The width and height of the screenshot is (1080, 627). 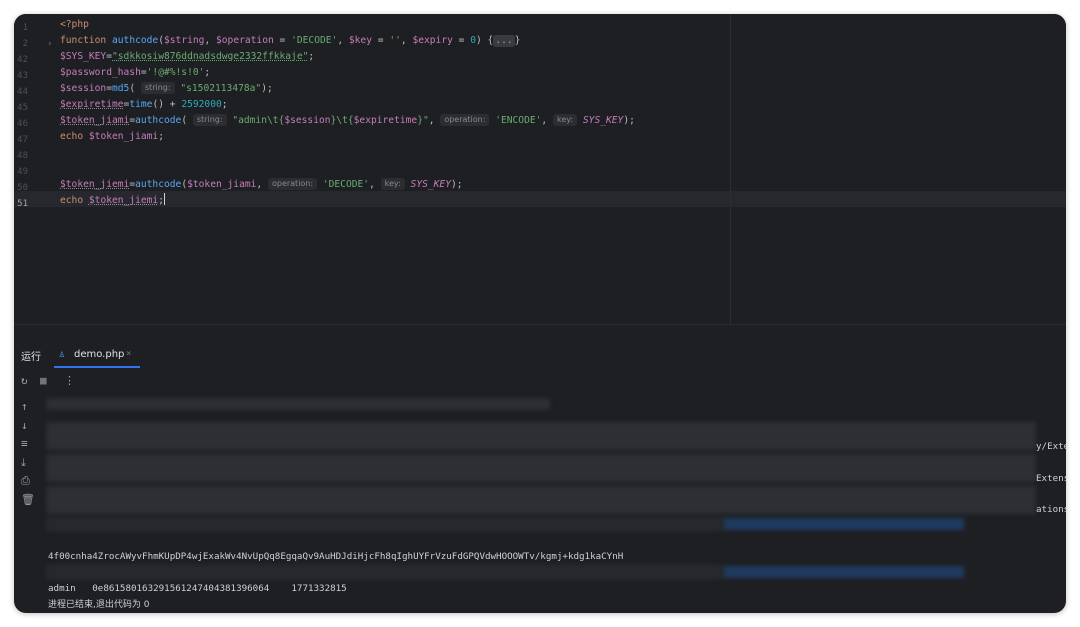 I want to click on rerun-icon: ↻, so click(x=24, y=381).